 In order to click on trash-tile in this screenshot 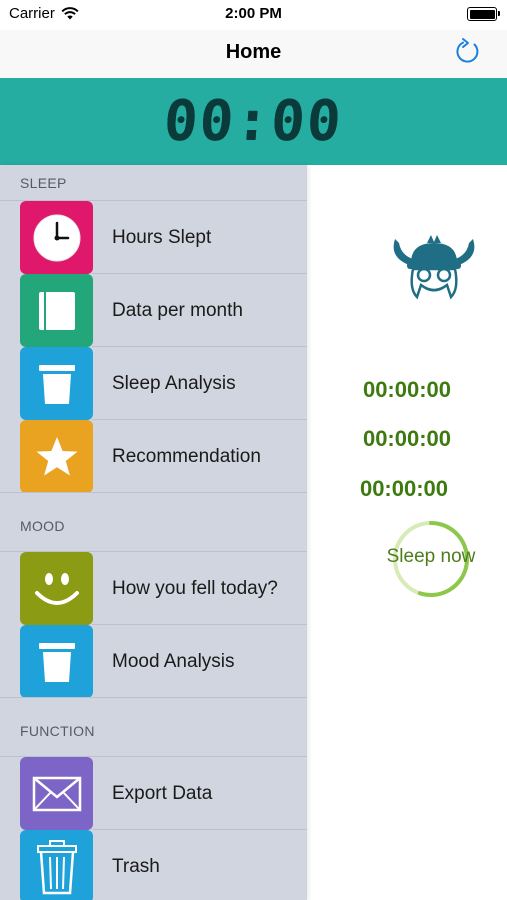, I will do `click(56, 865)`.